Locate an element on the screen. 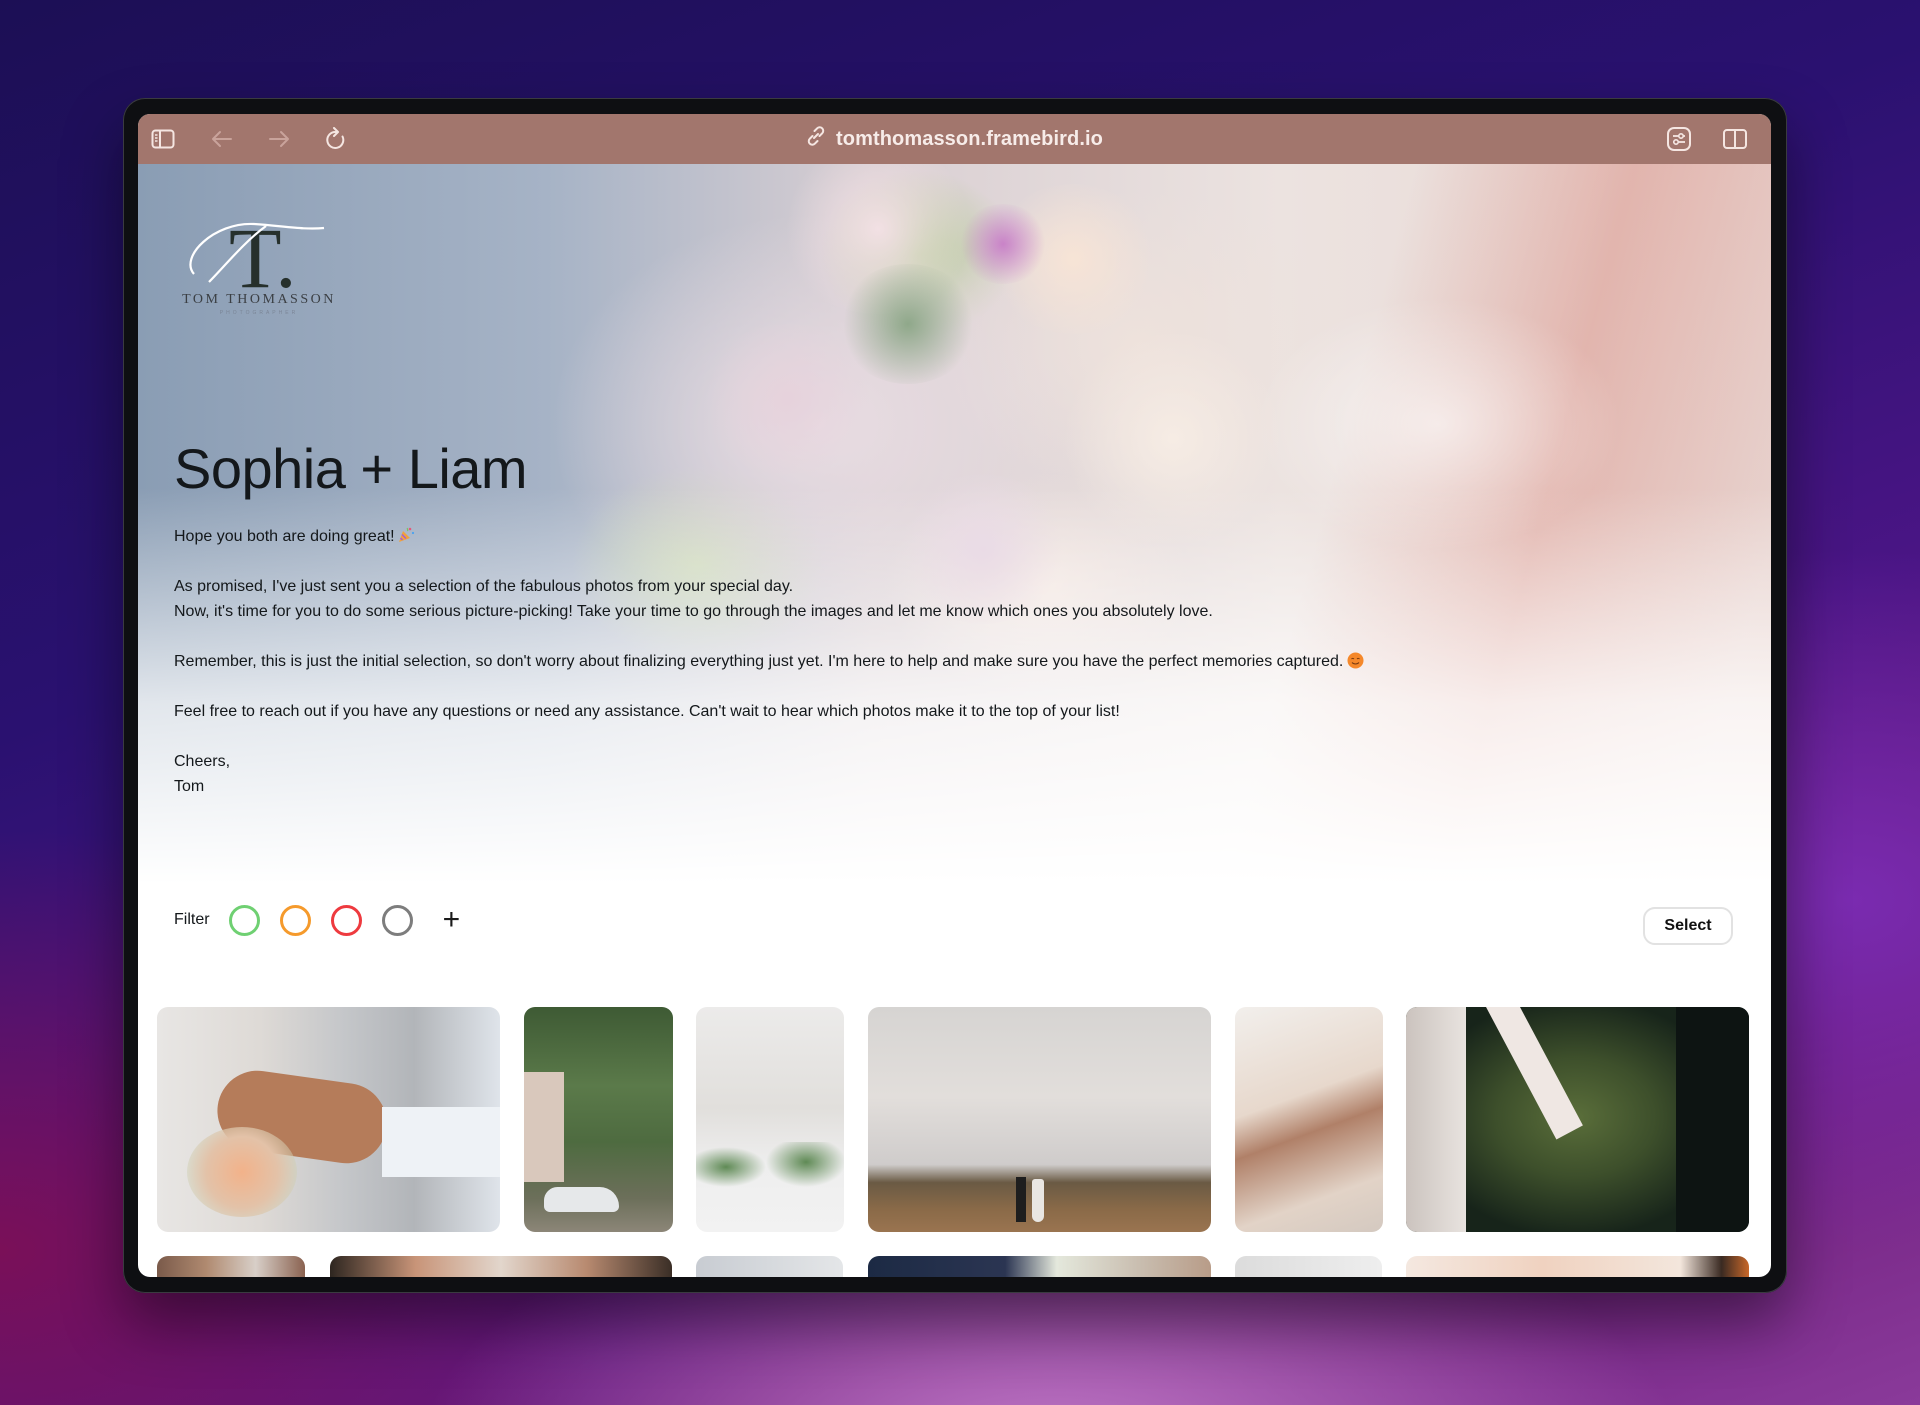  split-view-icon is located at coordinates (1735, 139).